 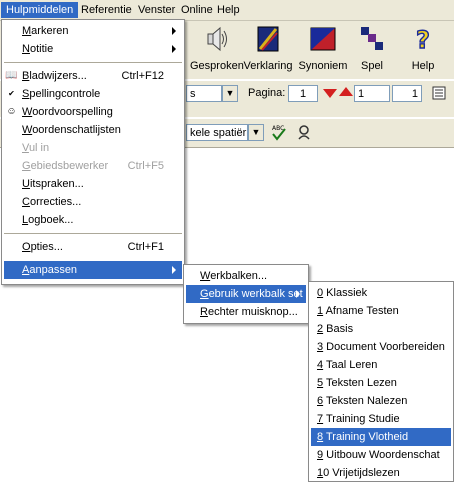 I want to click on help-label: Help, so click(x=423, y=66).